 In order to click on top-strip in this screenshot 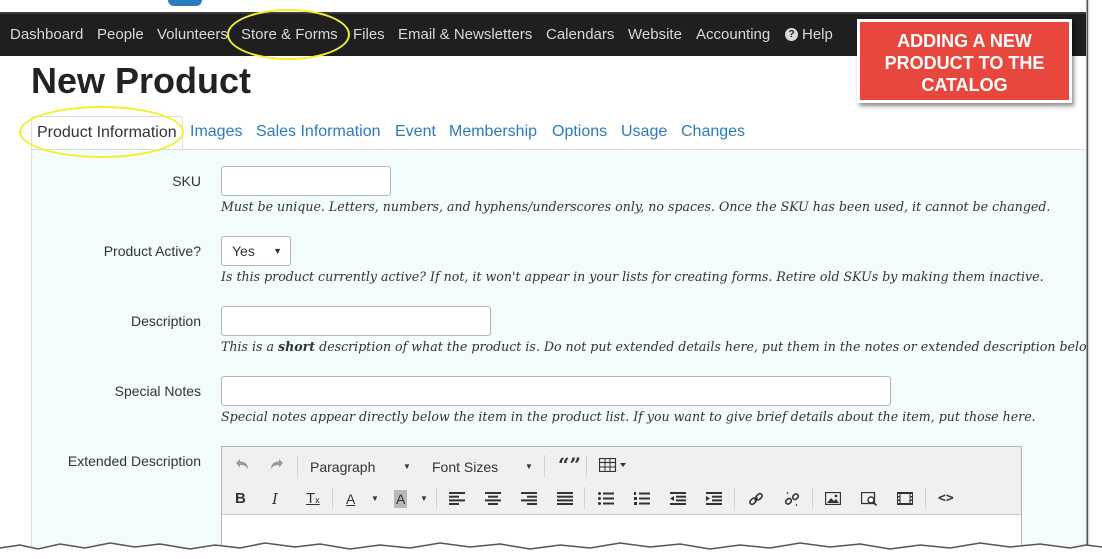, I will do `click(543, 6)`.